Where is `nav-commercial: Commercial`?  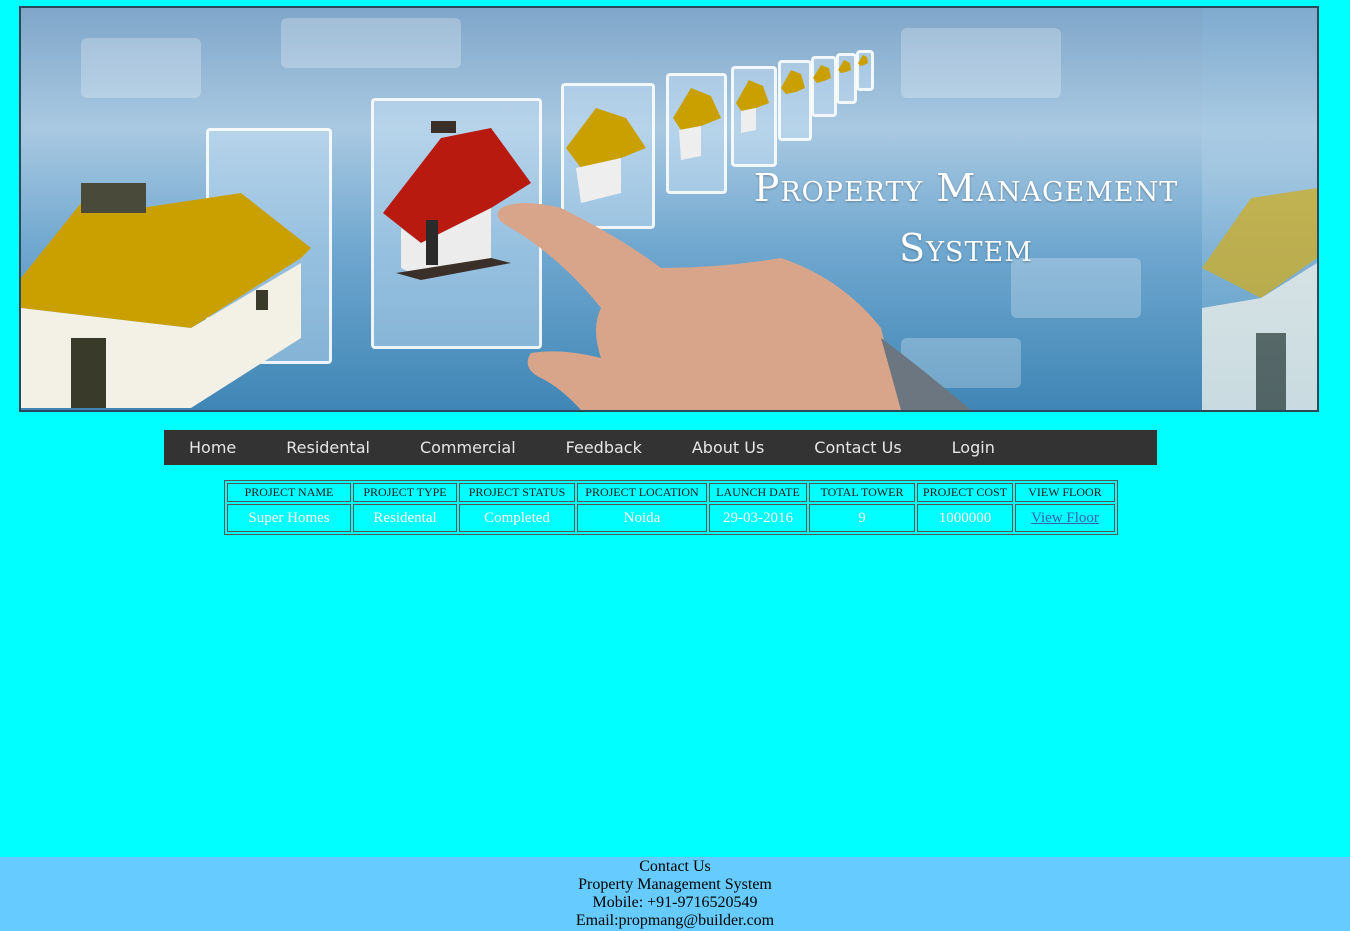
nav-commercial: Commercial is located at coordinates (468, 447).